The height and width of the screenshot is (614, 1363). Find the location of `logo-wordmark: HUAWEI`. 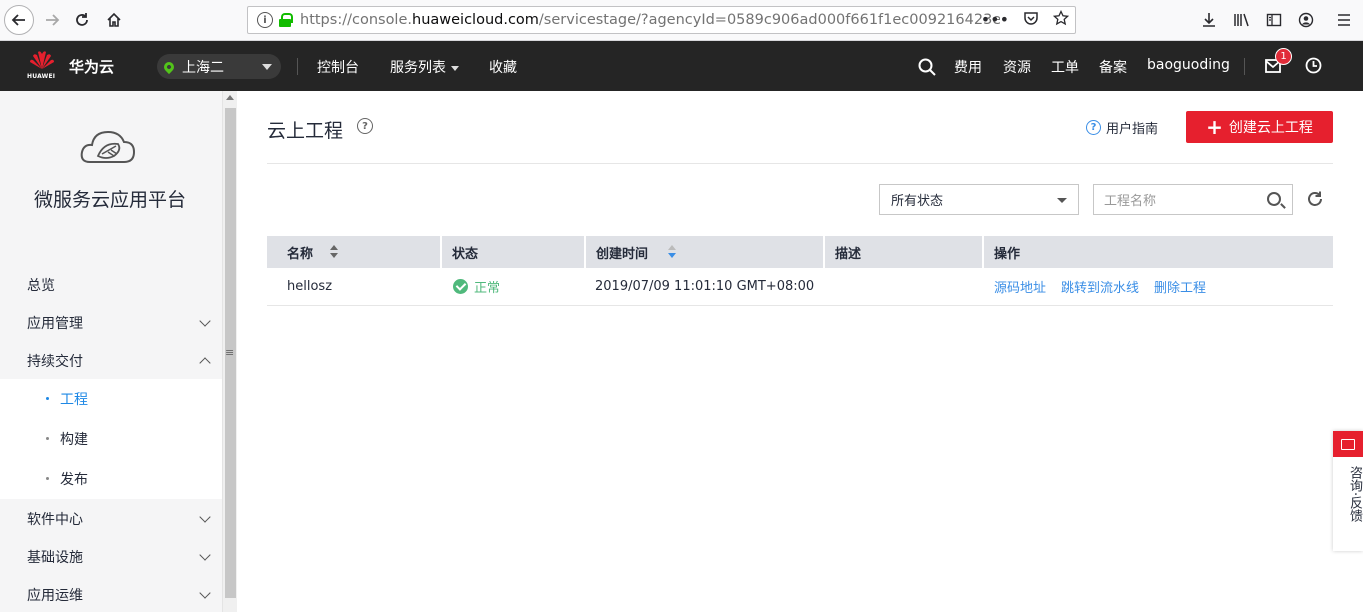

logo-wordmark: HUAWEI is located at coordinates (41, 76).